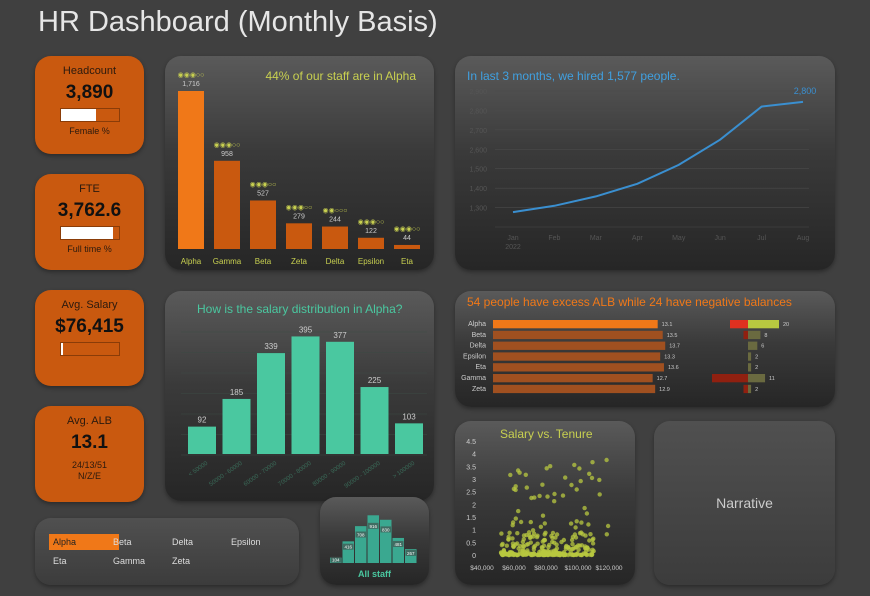  Describe the element at coordinates (246, 542) in the screenshot. I see `slicer-item-epsilon: Epsilon` at that location.